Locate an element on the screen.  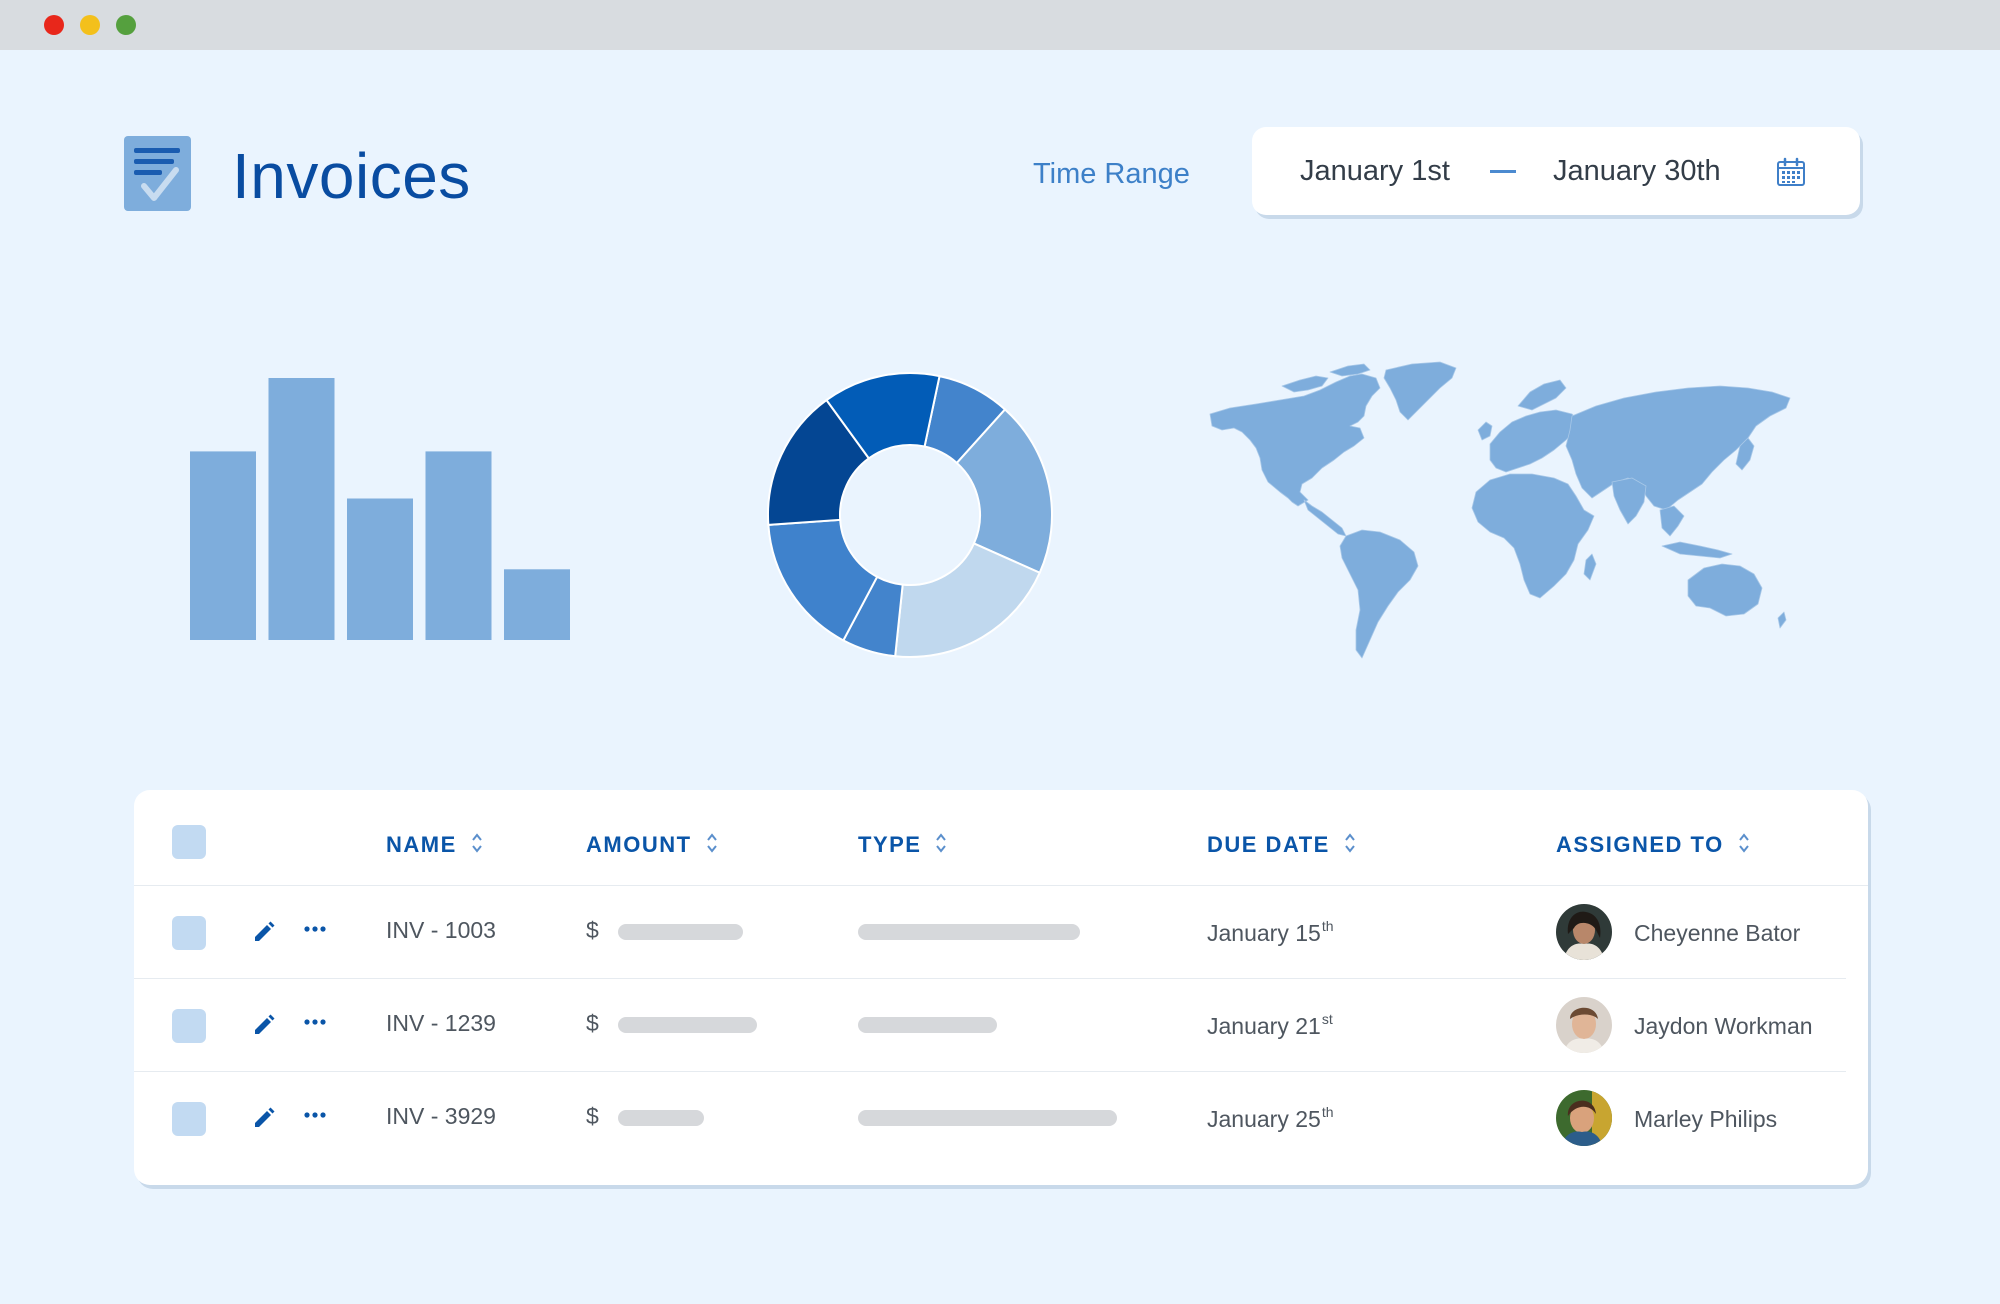
due-date: January 25th is located at coordinates (1270, 1119).